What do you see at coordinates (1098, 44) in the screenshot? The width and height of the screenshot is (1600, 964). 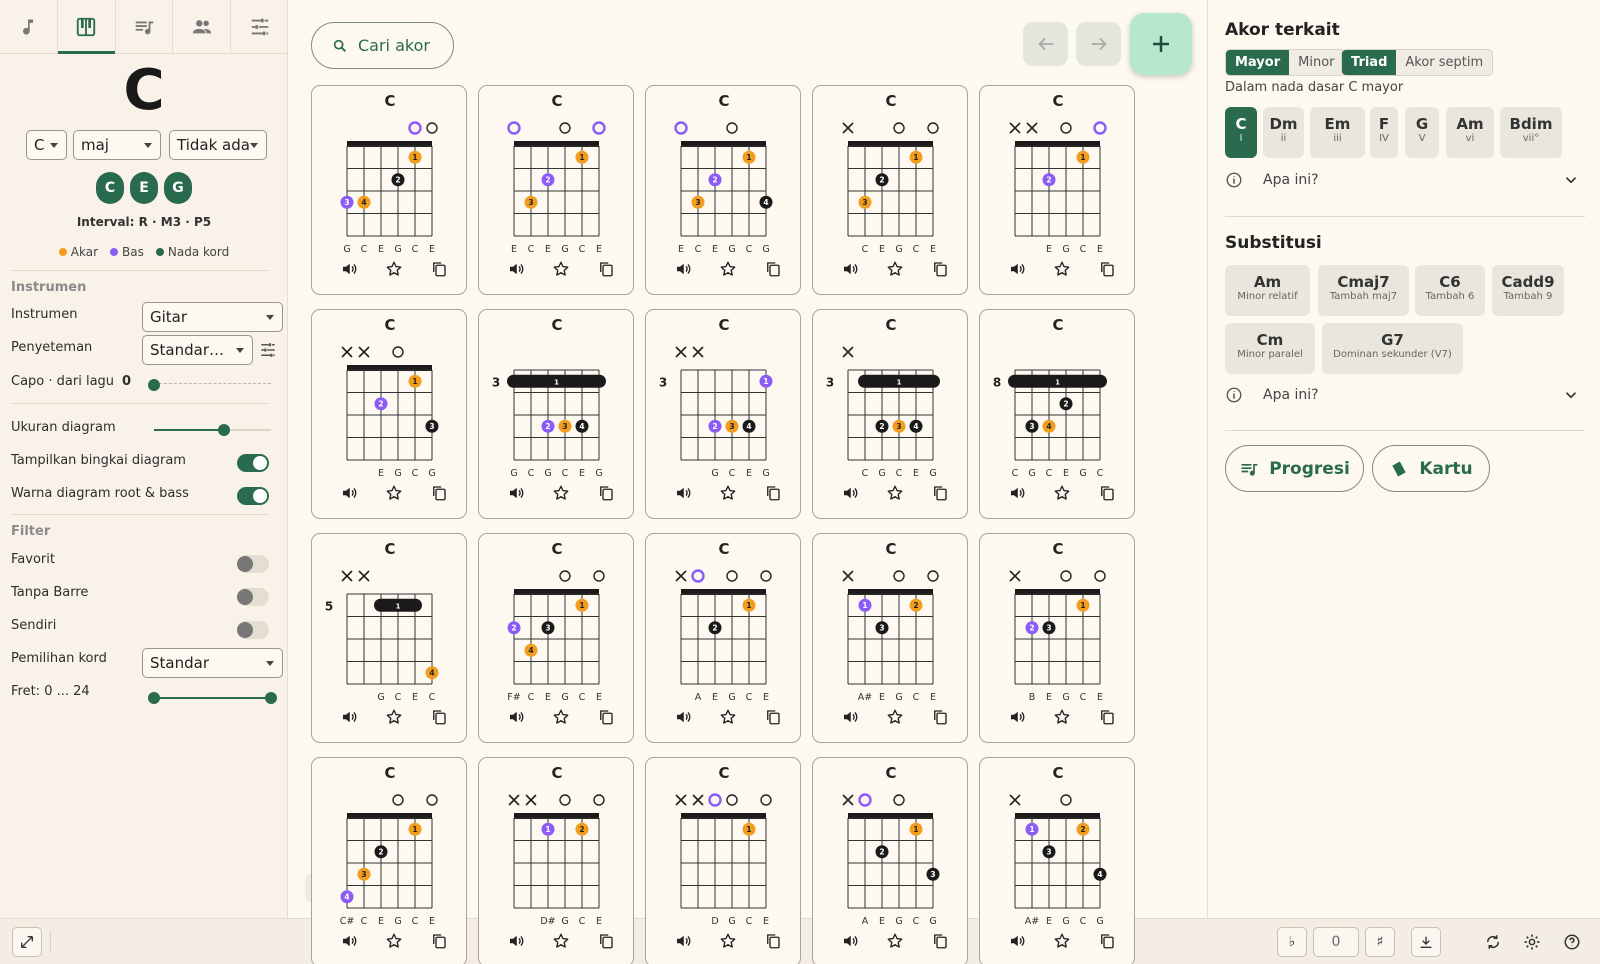 I see `forward-button` at bounding box center [1098, 44].